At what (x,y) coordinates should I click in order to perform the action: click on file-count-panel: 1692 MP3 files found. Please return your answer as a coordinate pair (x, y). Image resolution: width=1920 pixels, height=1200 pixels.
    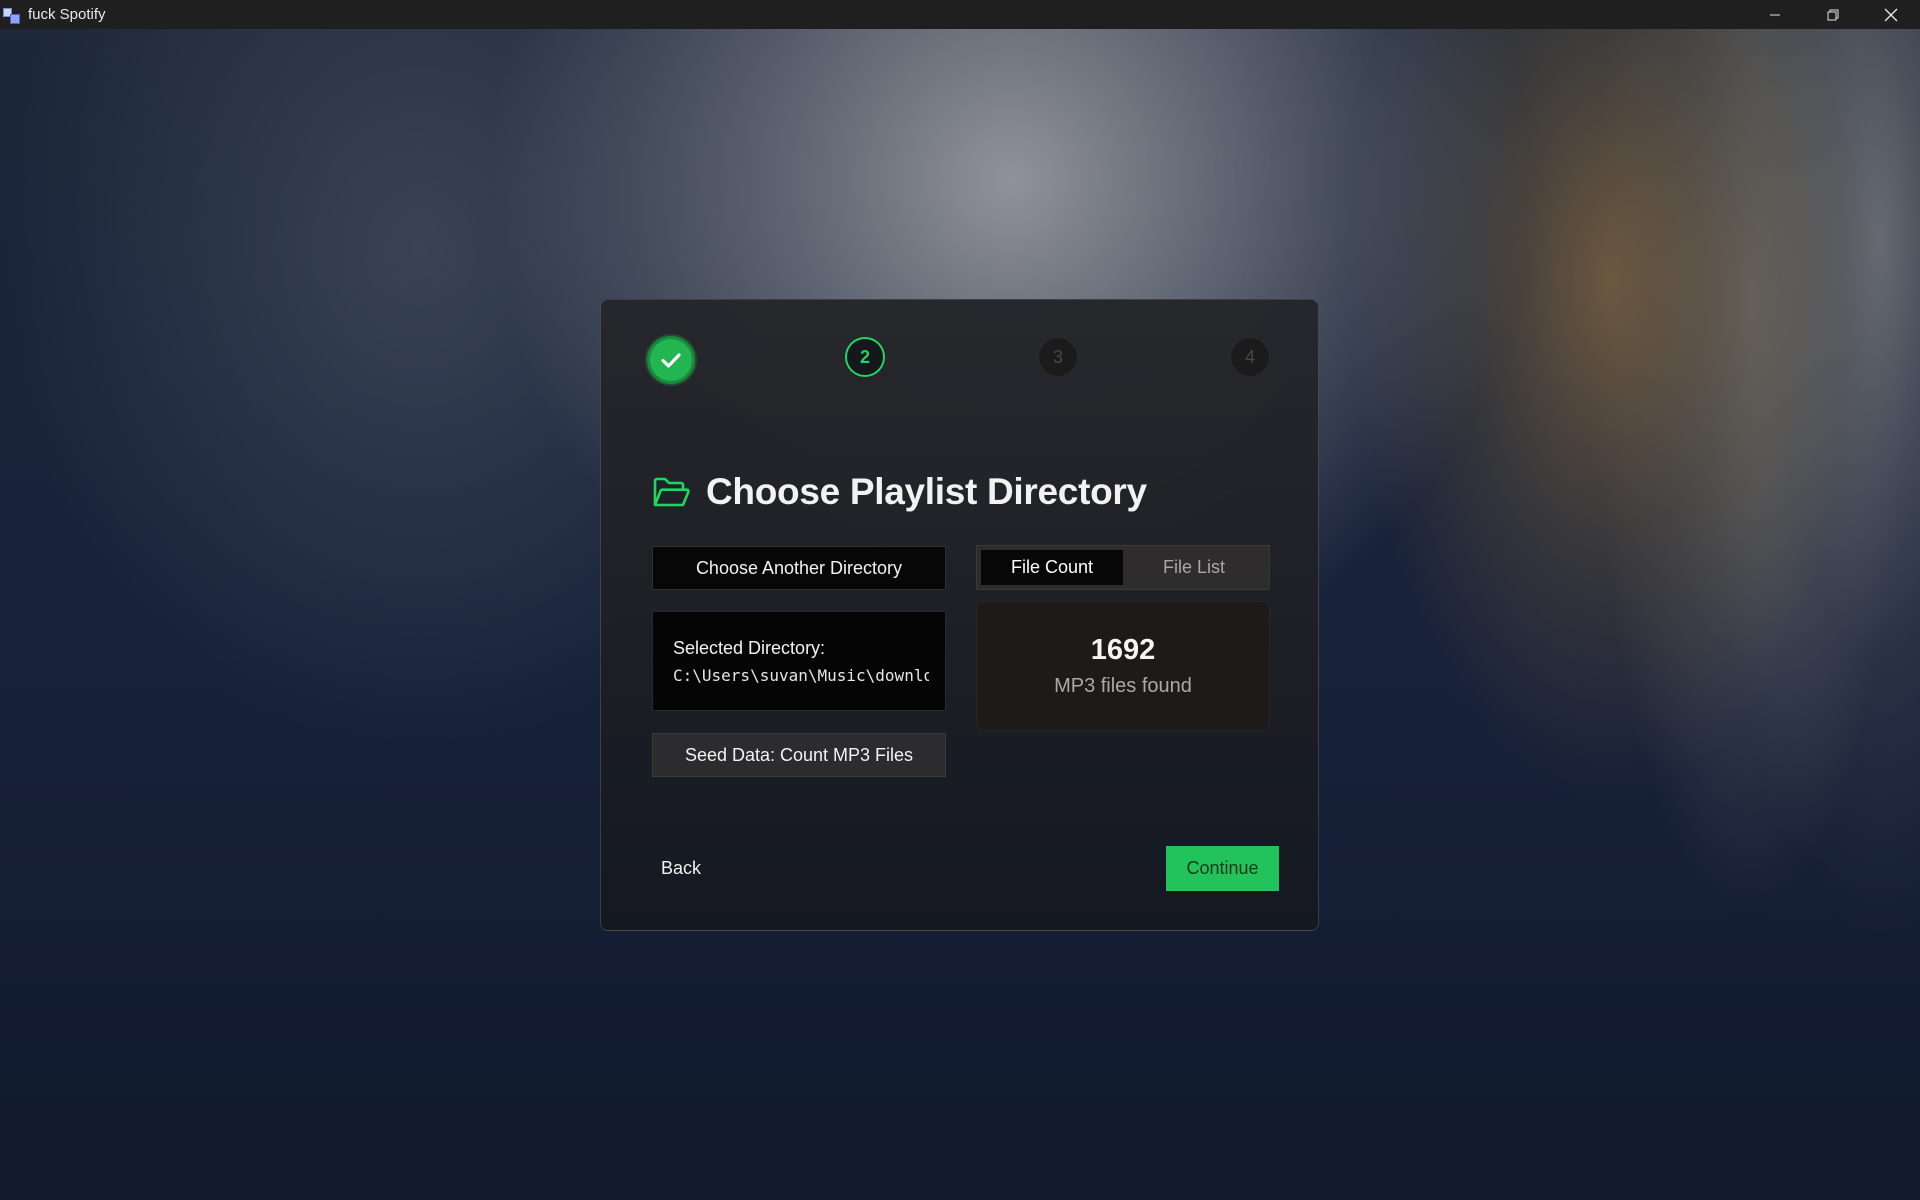
    Looking at the image, I should click on (1123, 666).